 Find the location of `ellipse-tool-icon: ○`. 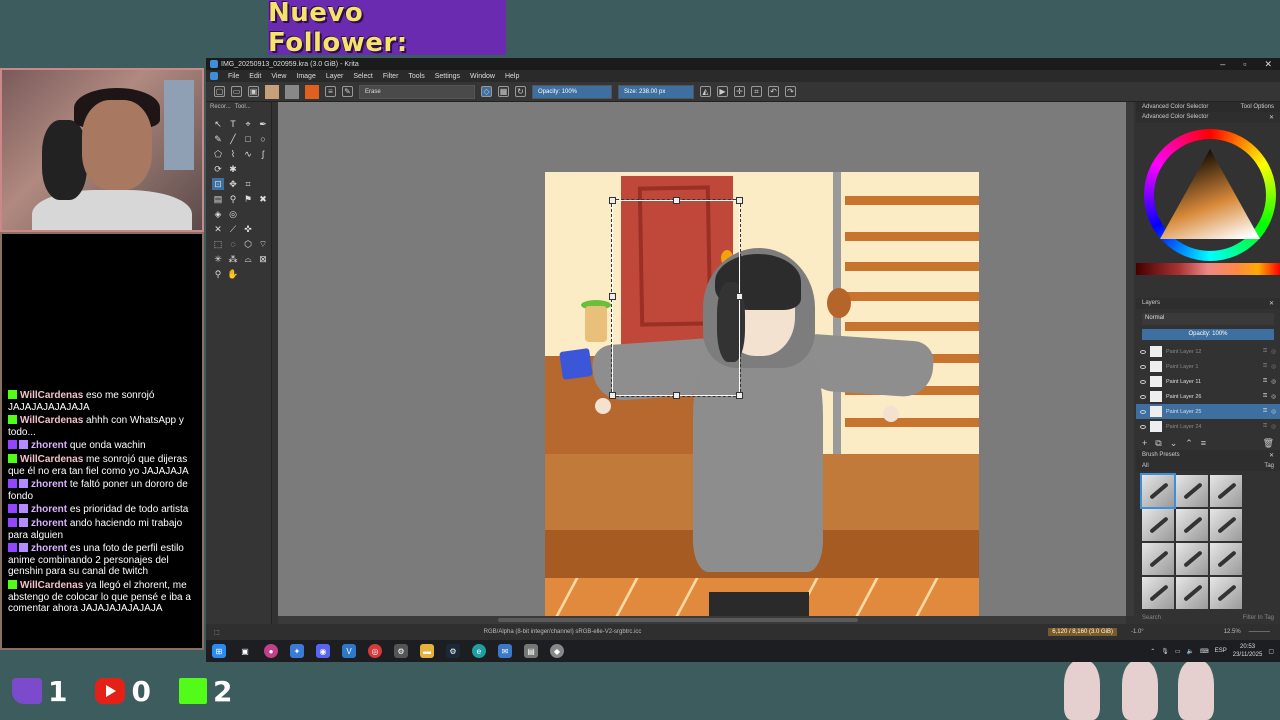

ellipse-tool-icon: ○ is located at coordinates (263, 139).